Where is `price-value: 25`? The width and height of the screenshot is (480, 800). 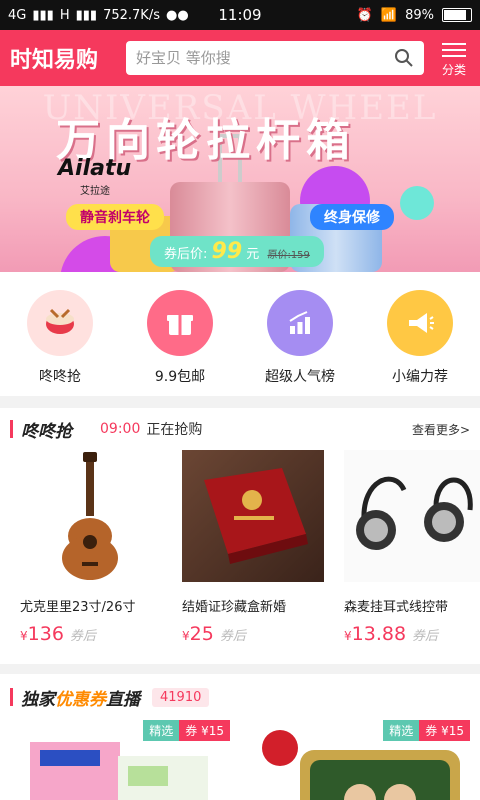 price-value: 25 is located at coordinates (201, 634).